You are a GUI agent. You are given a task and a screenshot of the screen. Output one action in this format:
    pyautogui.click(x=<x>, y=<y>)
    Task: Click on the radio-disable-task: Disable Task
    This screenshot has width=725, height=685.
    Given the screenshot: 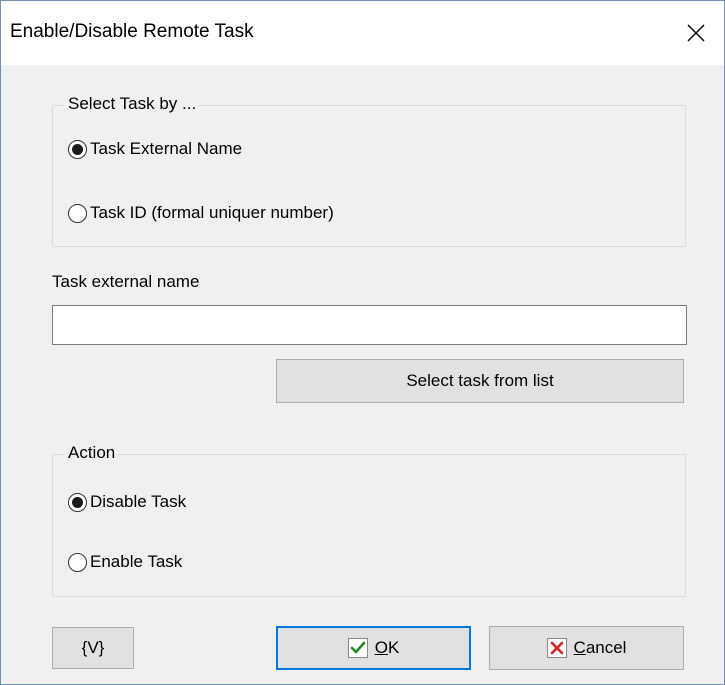 What is the action you would take?
    pyautogui.click(x=127, y=502)
    